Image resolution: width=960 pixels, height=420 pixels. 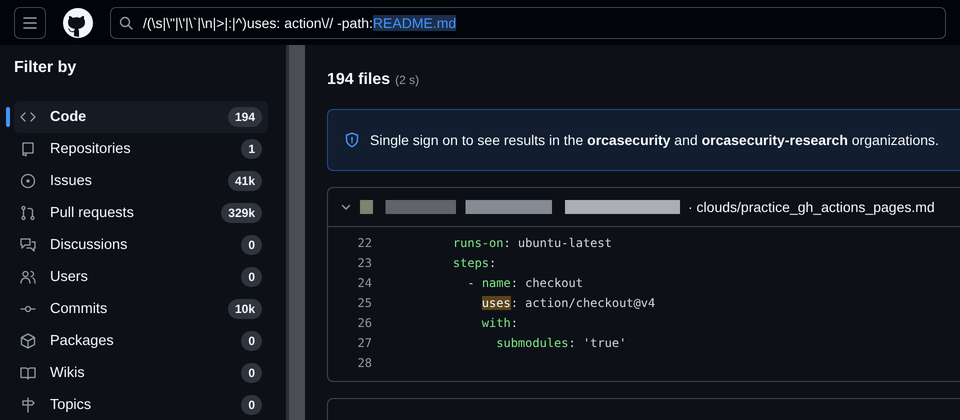 What do you see at coordinates (241, 213) in the screenshot?
I see `count-badge: 329k` at bounding box center [241, 213].